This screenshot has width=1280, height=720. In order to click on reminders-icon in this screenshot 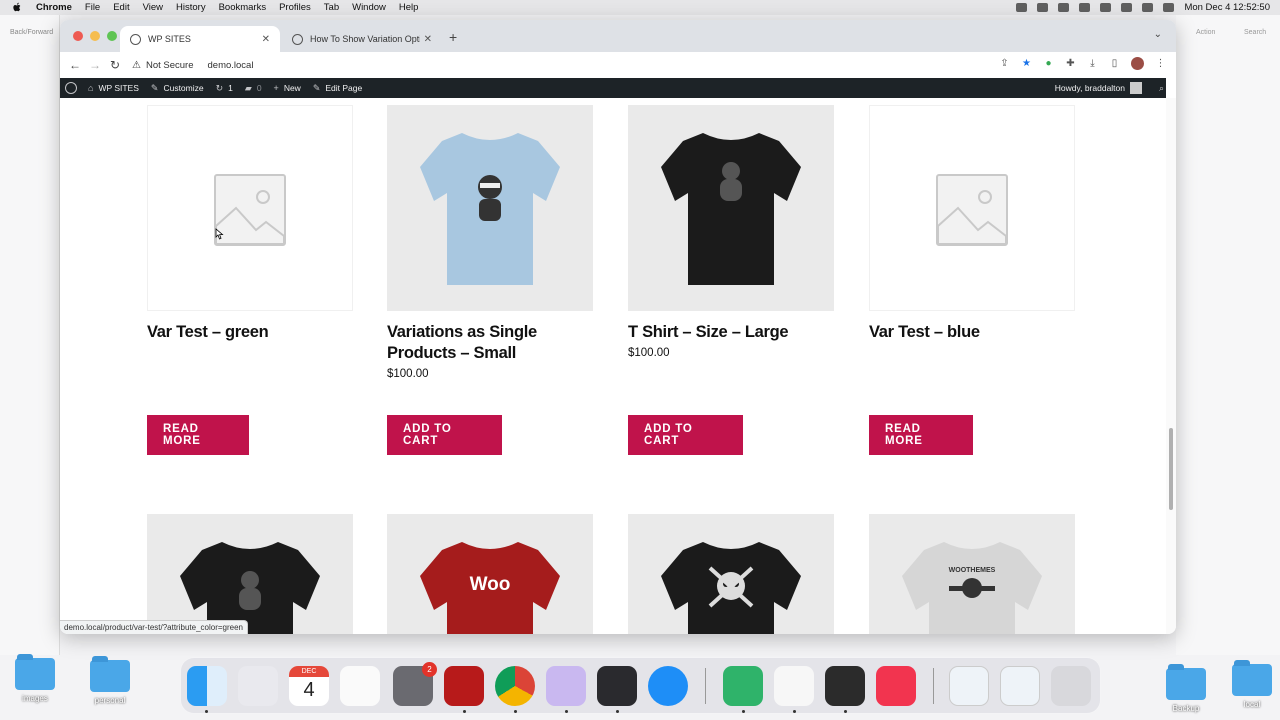, I will do `click(360, 686)`.